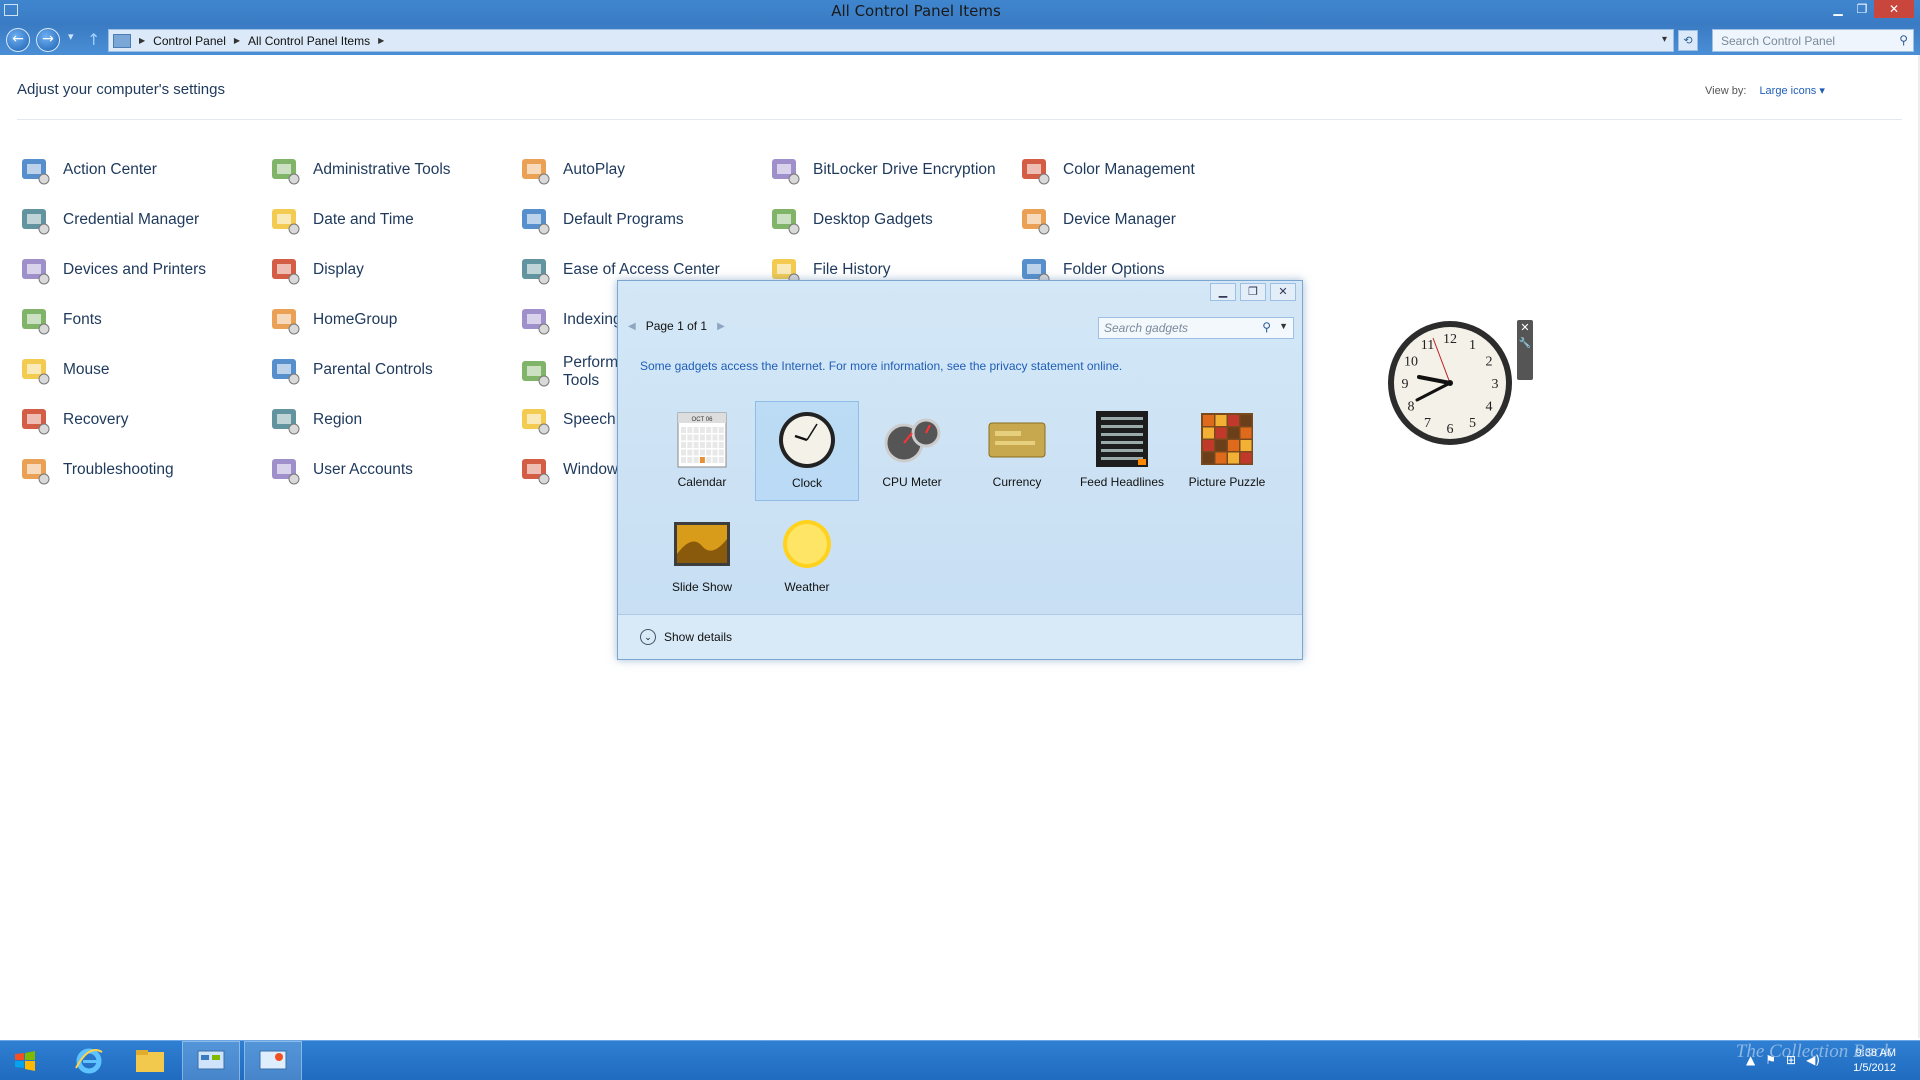  I want to click on indexing-icon, so click(535, 320).